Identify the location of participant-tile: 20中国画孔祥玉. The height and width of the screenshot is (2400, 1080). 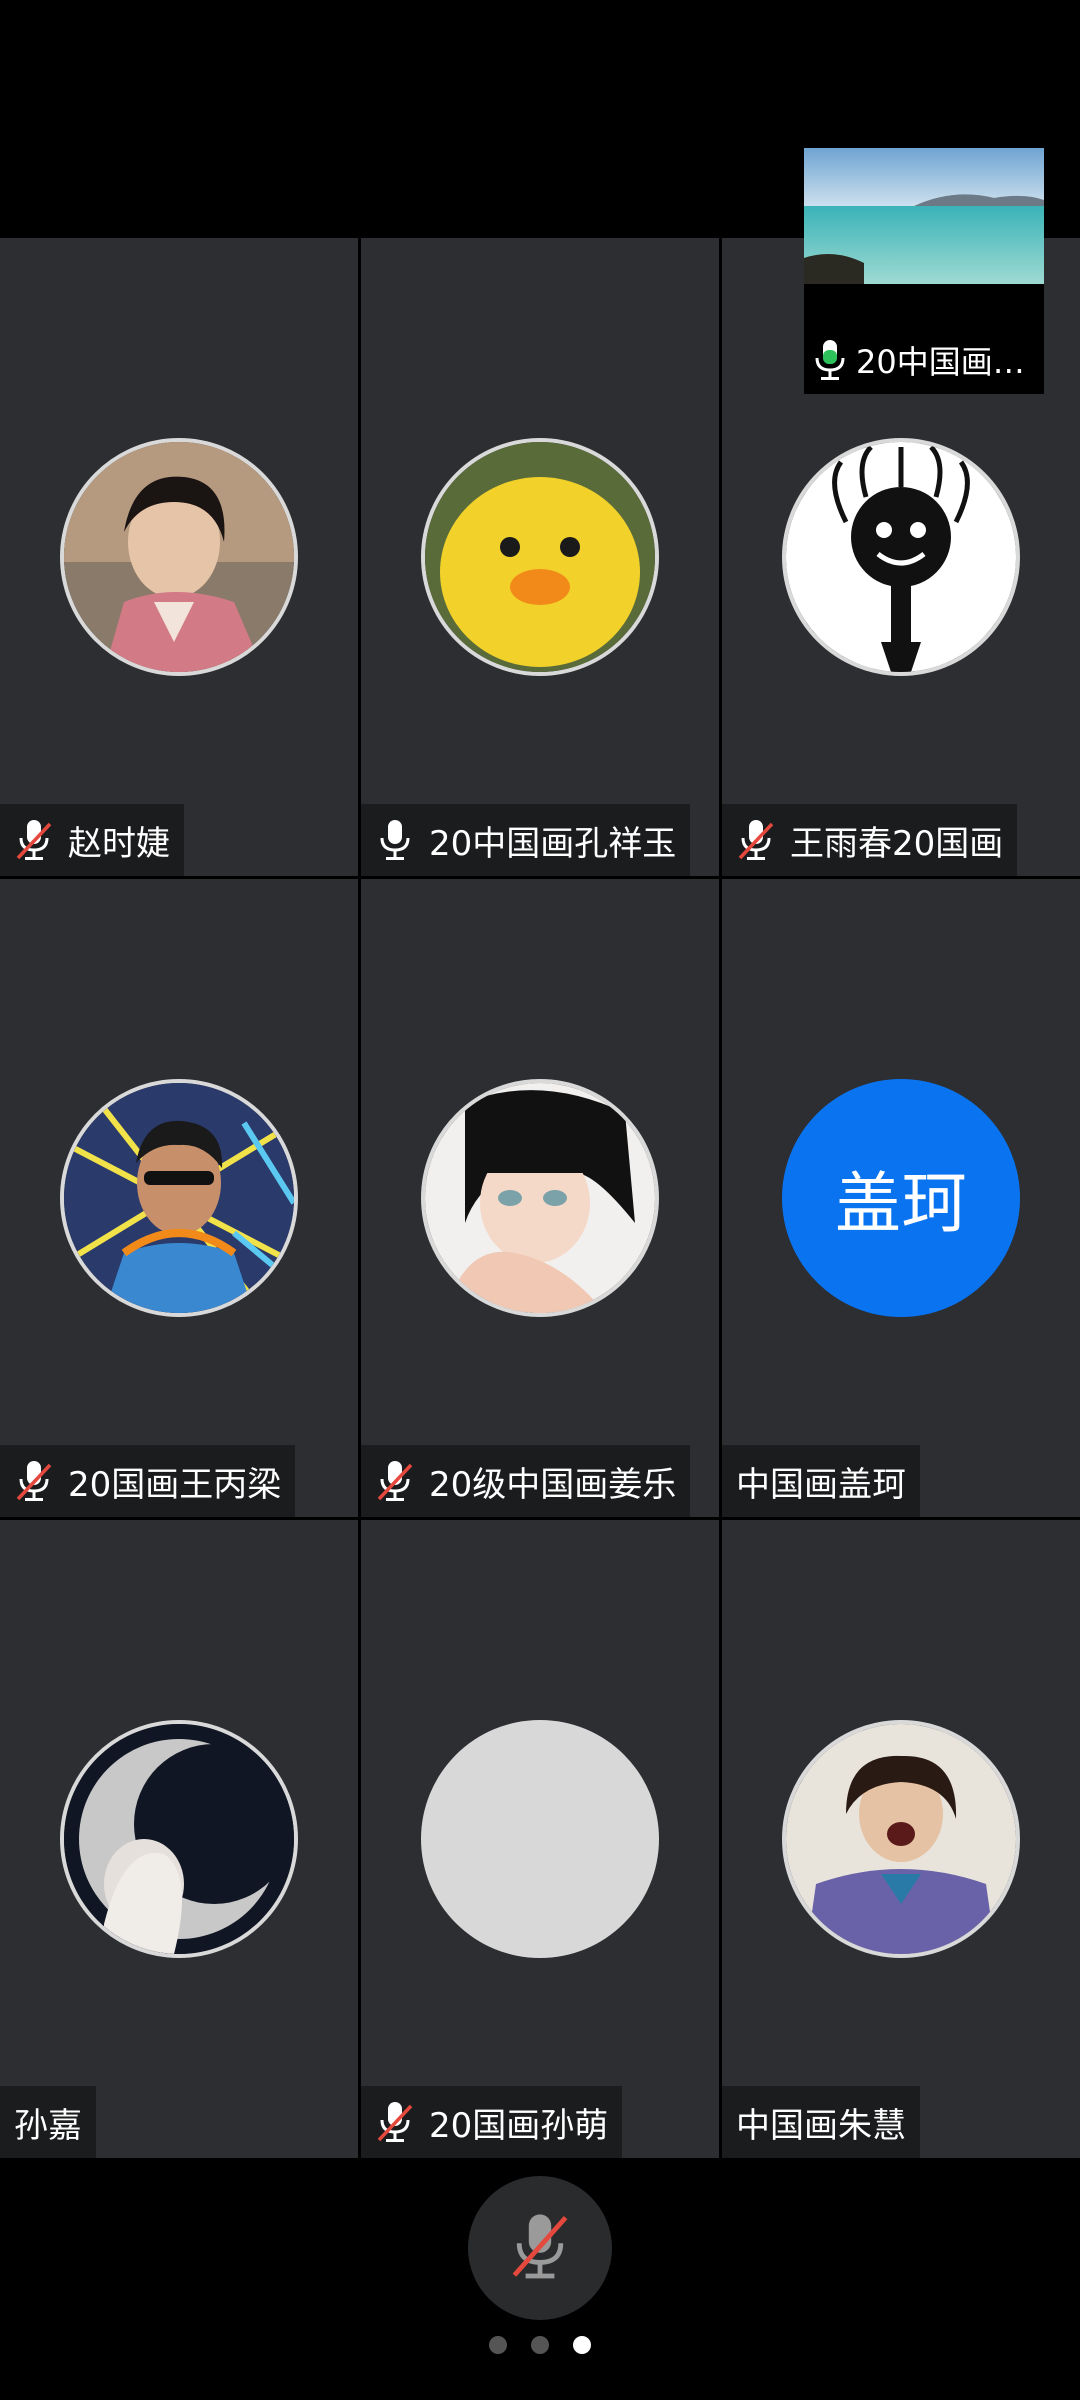
(540, 557).